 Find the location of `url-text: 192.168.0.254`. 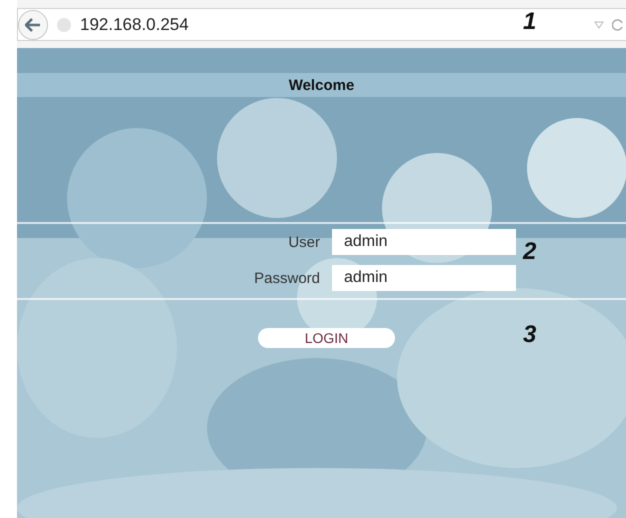

url-text: 192.168.0.254 is located at coordinates (134, 24).